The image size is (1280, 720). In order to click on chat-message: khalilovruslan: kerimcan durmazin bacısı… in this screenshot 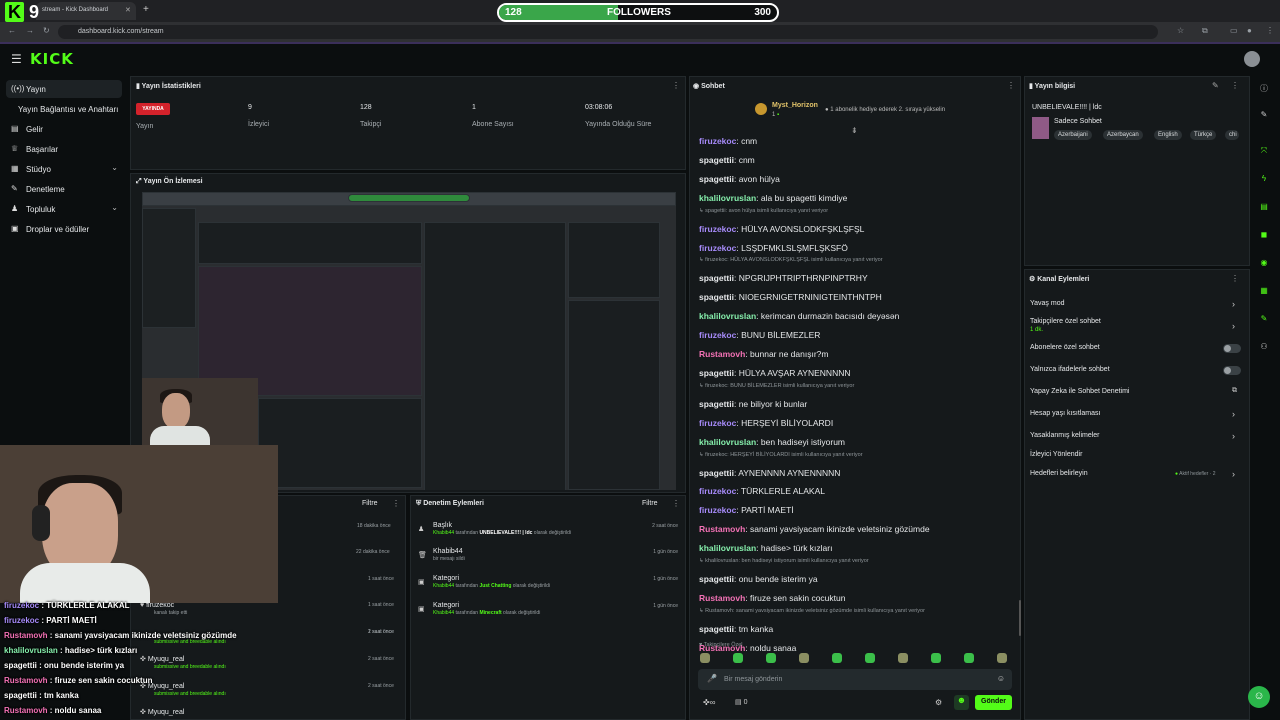, I will do `click(799, 316)`.